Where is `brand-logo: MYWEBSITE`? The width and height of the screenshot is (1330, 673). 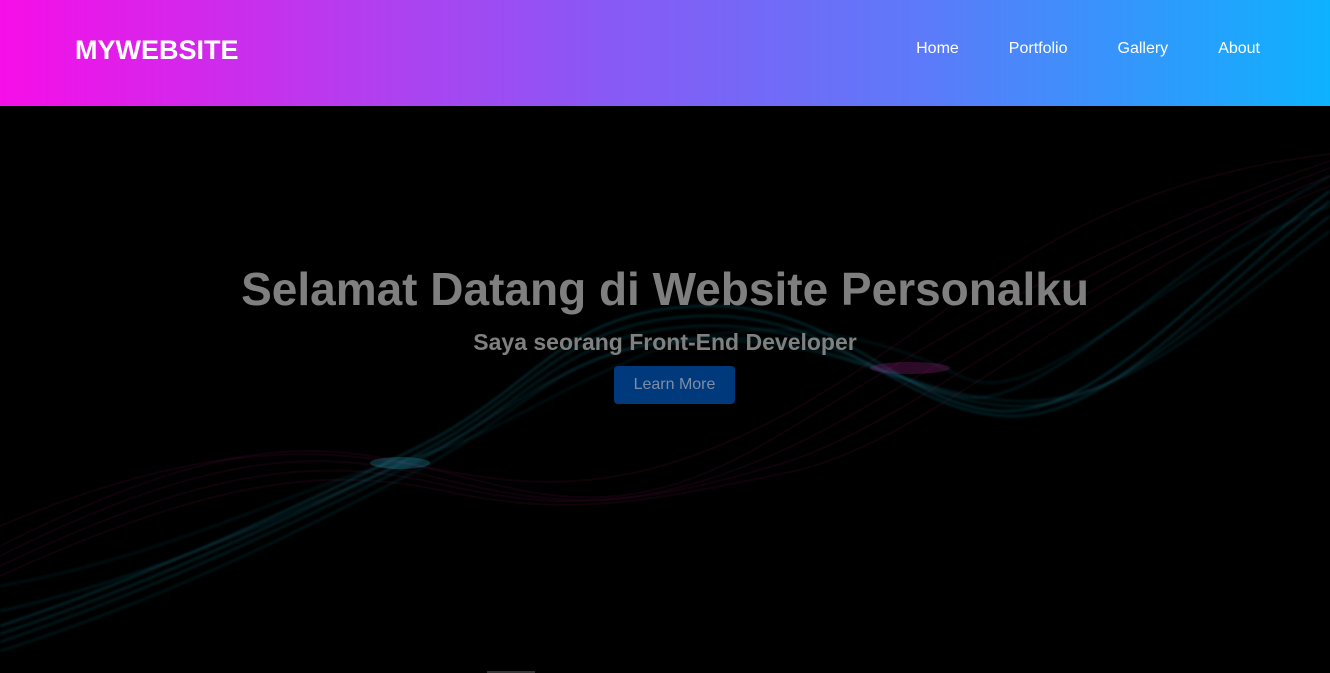 brand-logo: MYWEBSITE is located at coordinates (157, 50).